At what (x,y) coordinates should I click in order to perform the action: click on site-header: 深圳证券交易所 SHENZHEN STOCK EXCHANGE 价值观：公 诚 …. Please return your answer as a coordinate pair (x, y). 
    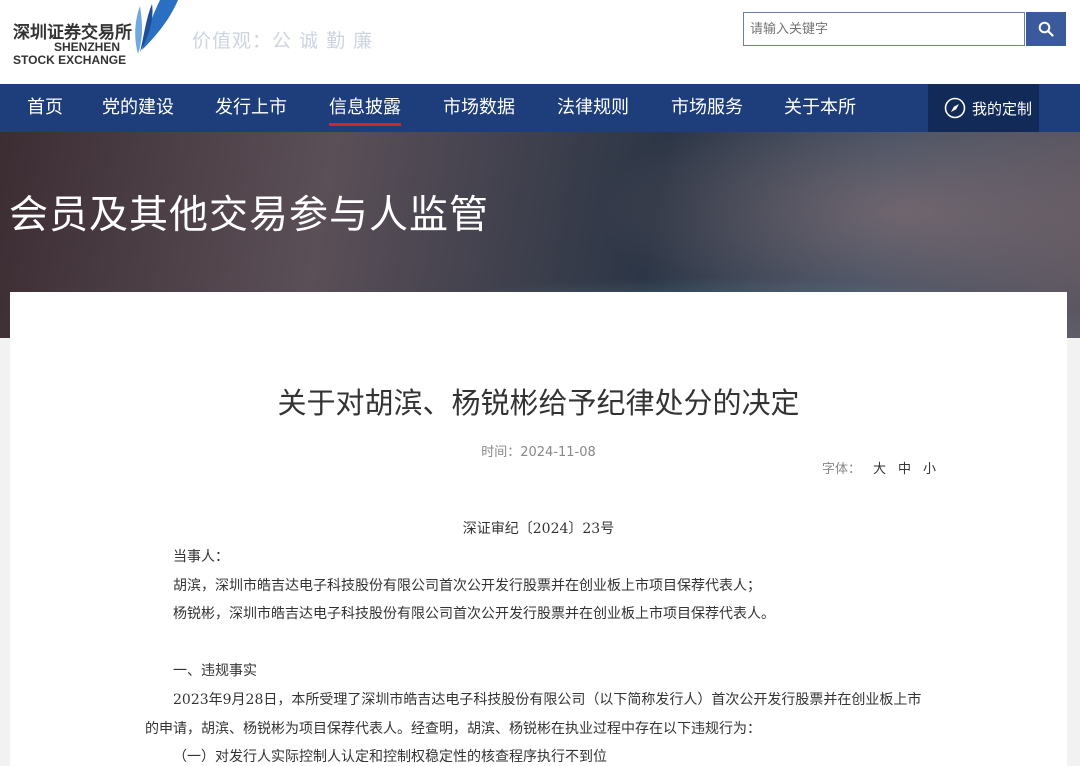
    Looking at the image, I should click on (540, 42).